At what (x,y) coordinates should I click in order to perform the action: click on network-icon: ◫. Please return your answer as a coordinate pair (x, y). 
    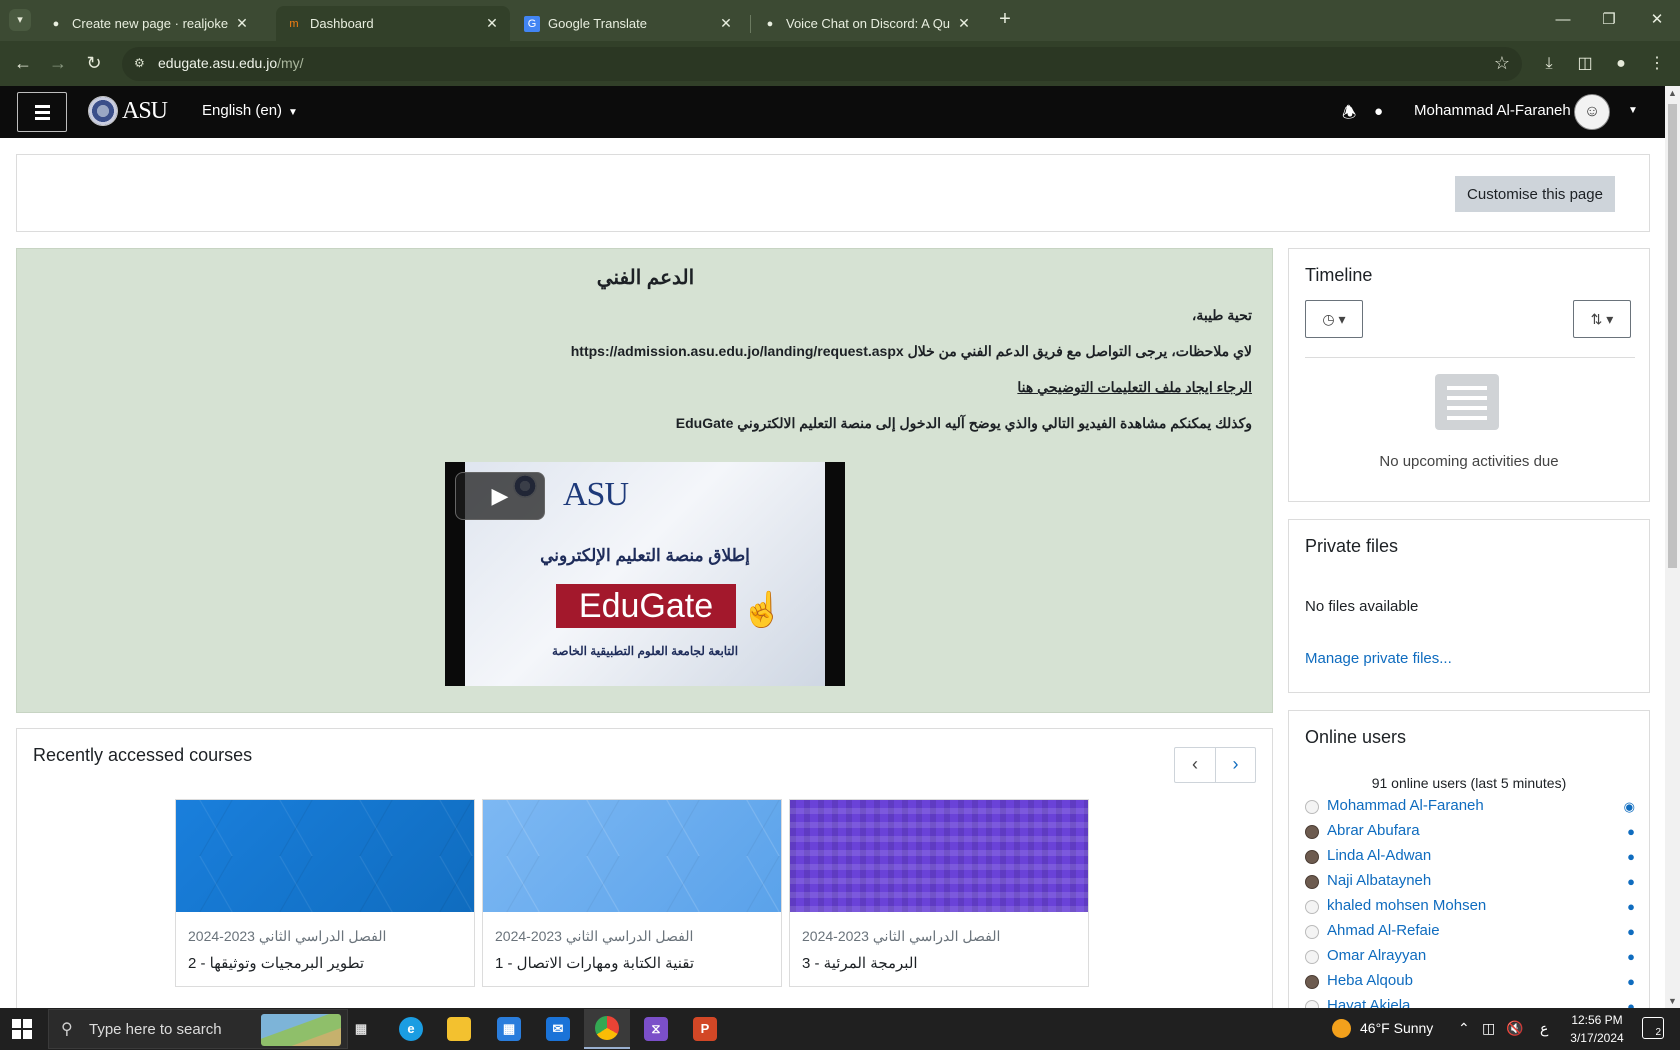
    Looking at the image, I should click on (1488, 1028).